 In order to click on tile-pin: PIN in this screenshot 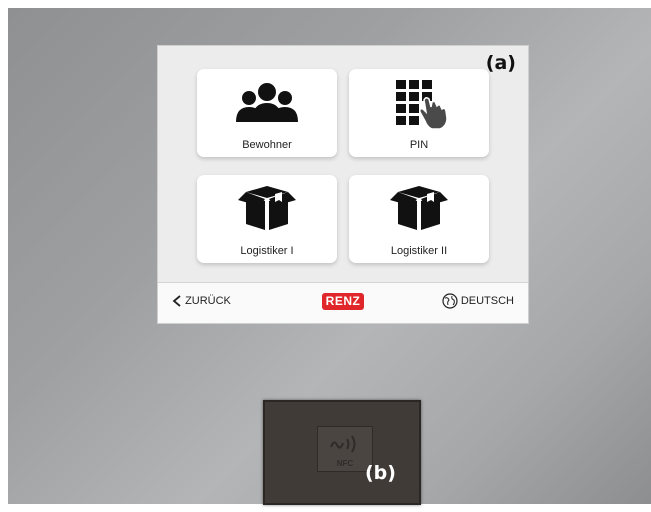, I will do `click(419, 113)`.